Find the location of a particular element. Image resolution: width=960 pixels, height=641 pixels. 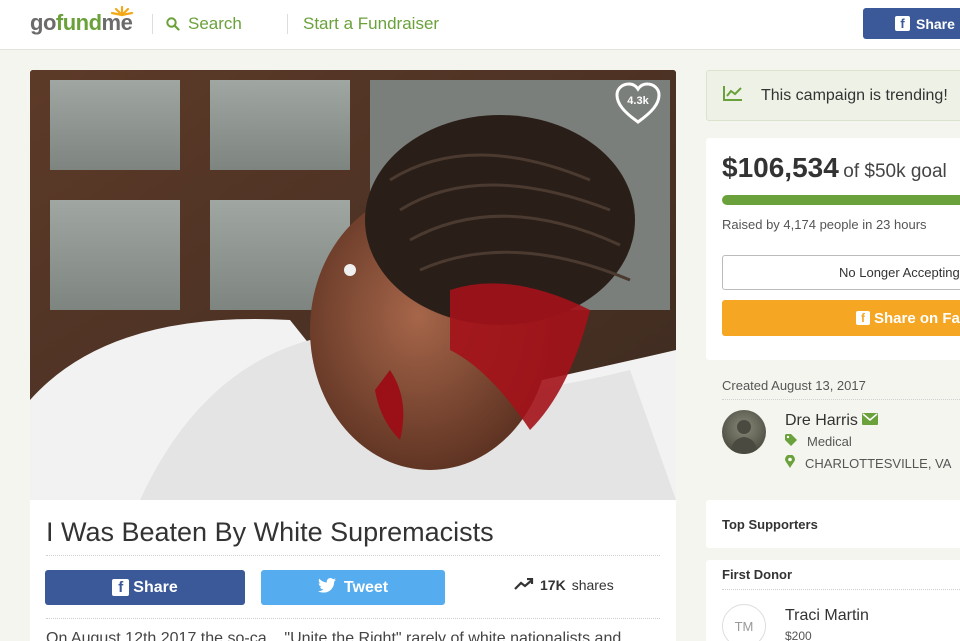

campaign-title: I Was Beaten By White Supremacists is located at coordinates (270, 532).